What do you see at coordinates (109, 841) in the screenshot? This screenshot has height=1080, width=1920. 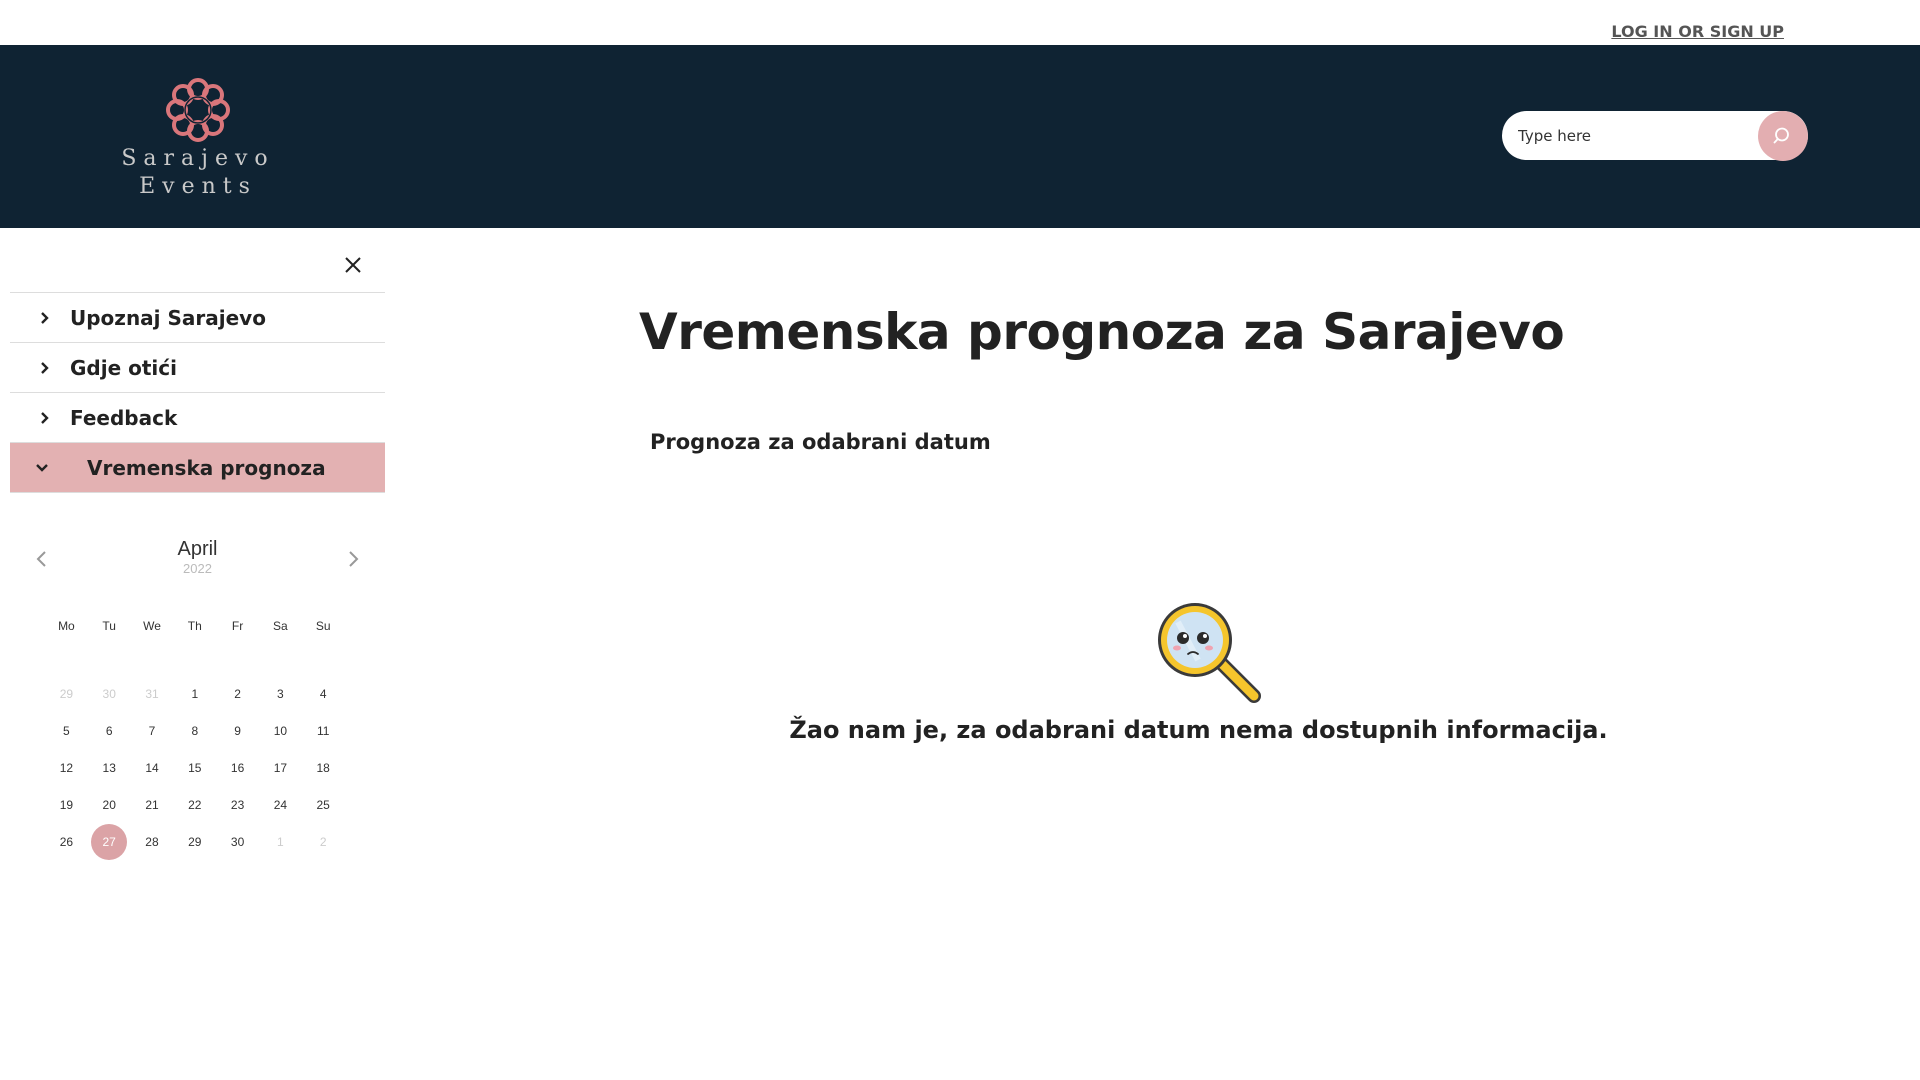 I see `calendar-day-selected: 27` at bounding box center [109, 841].